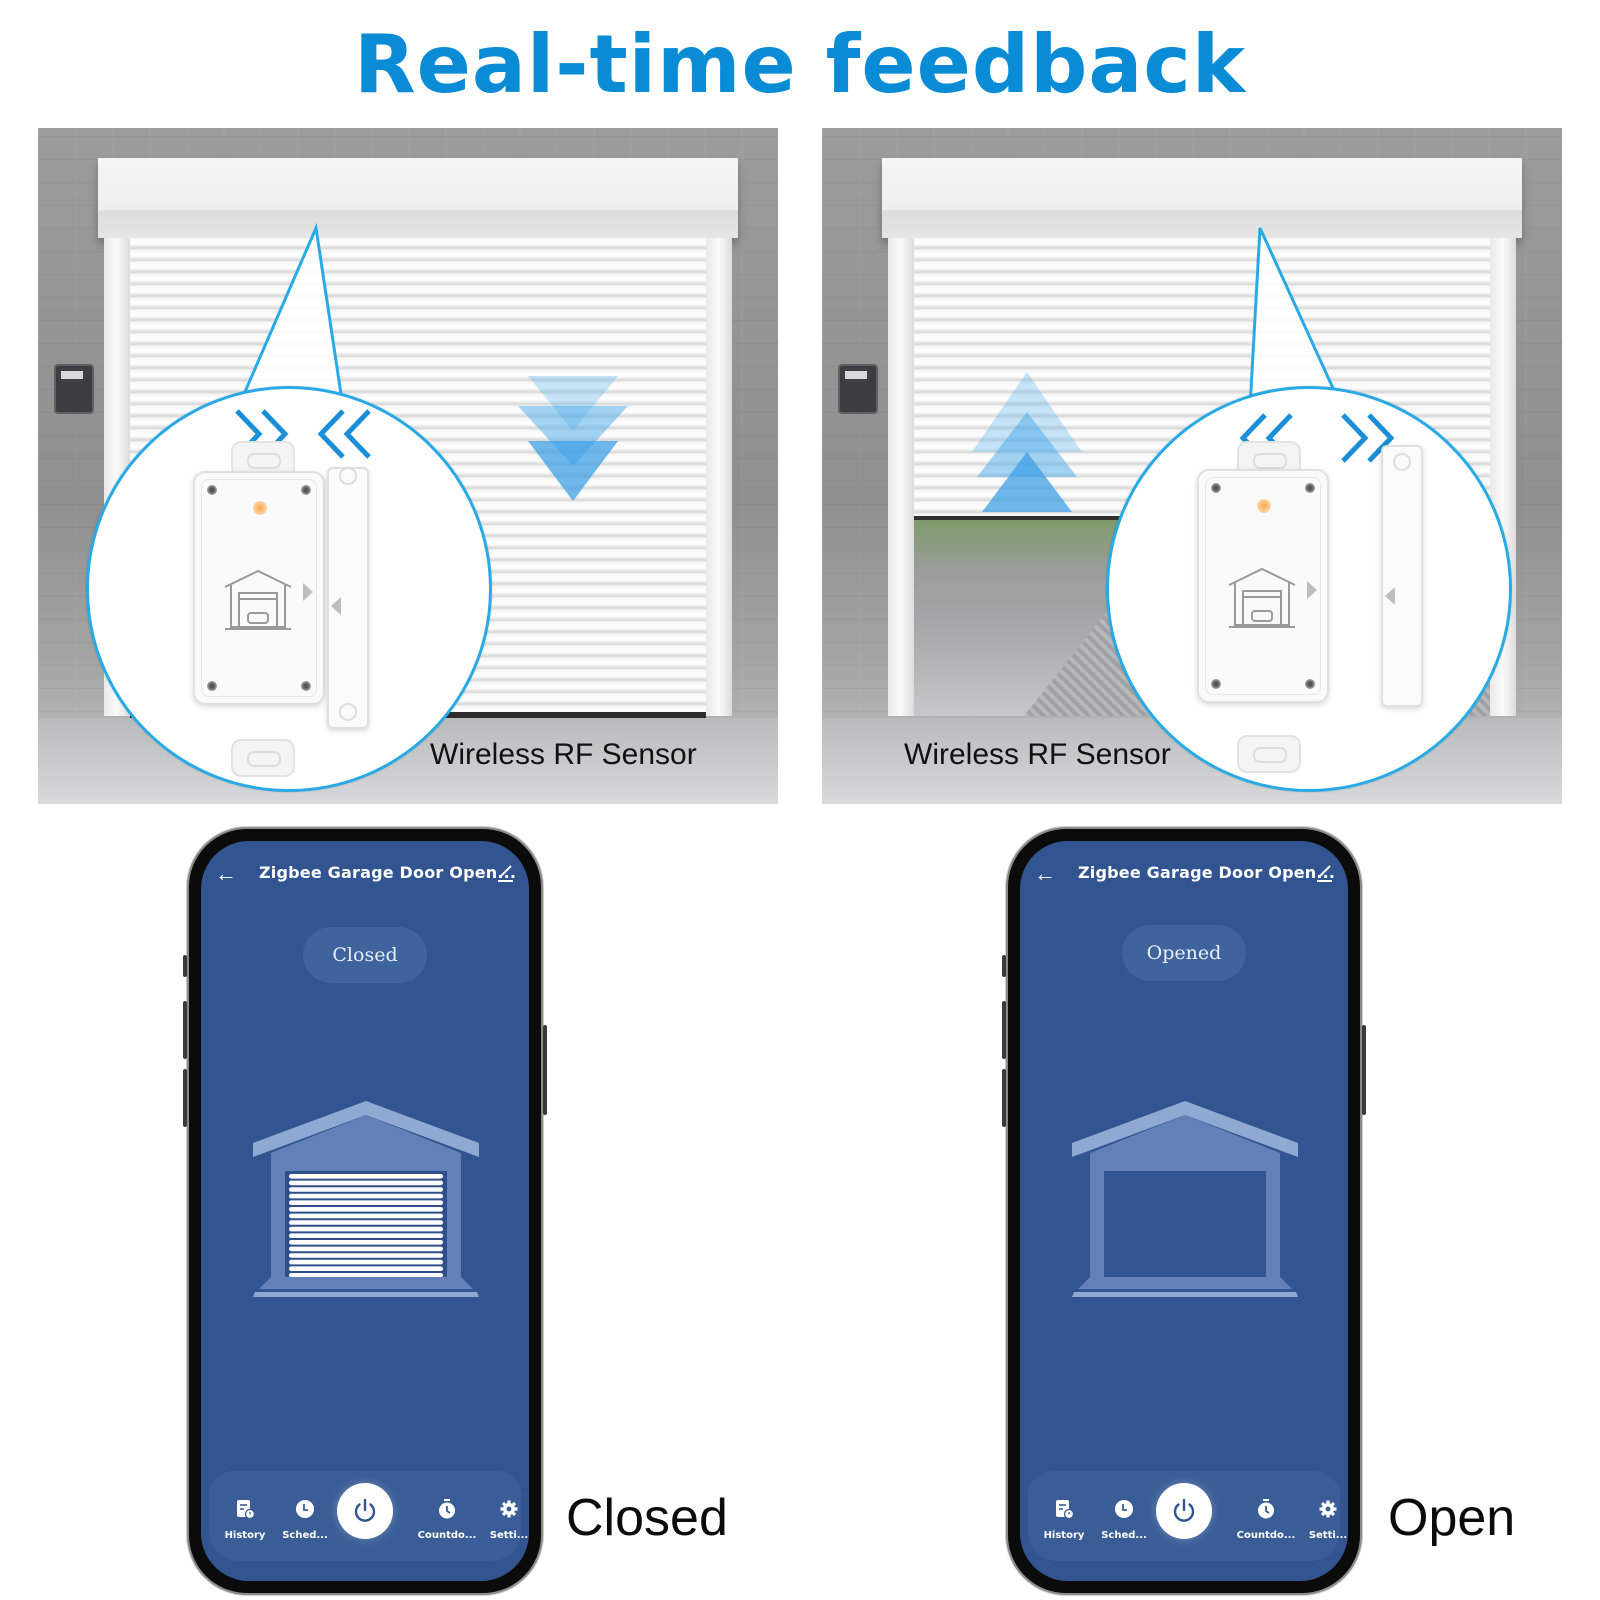 Image resolution: width=1600 pixels, height=1600 pixels. What do you see at coordinates (719, 477) in the screenshot?
I see `door-rail-right` at bounding box center [719, 477].